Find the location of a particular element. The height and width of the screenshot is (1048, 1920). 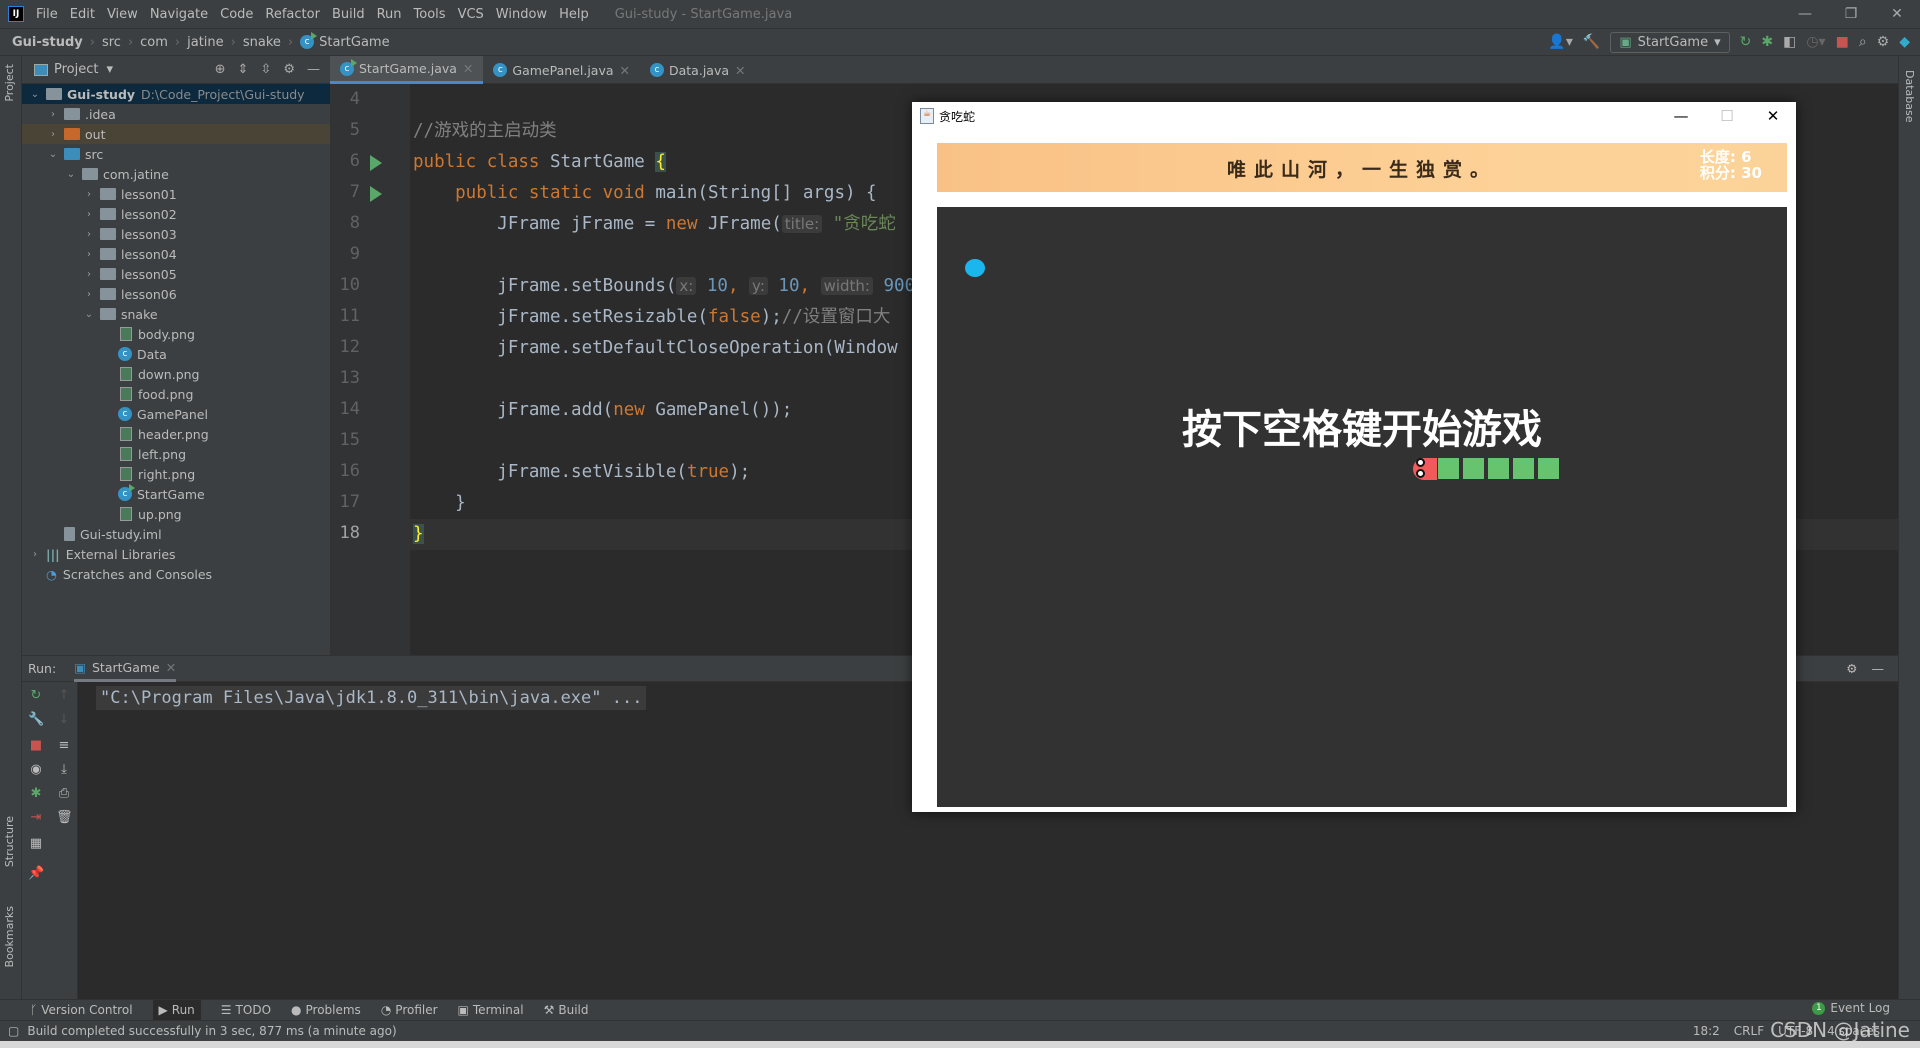

menu-run: Run is located at coordinates (389, 14).